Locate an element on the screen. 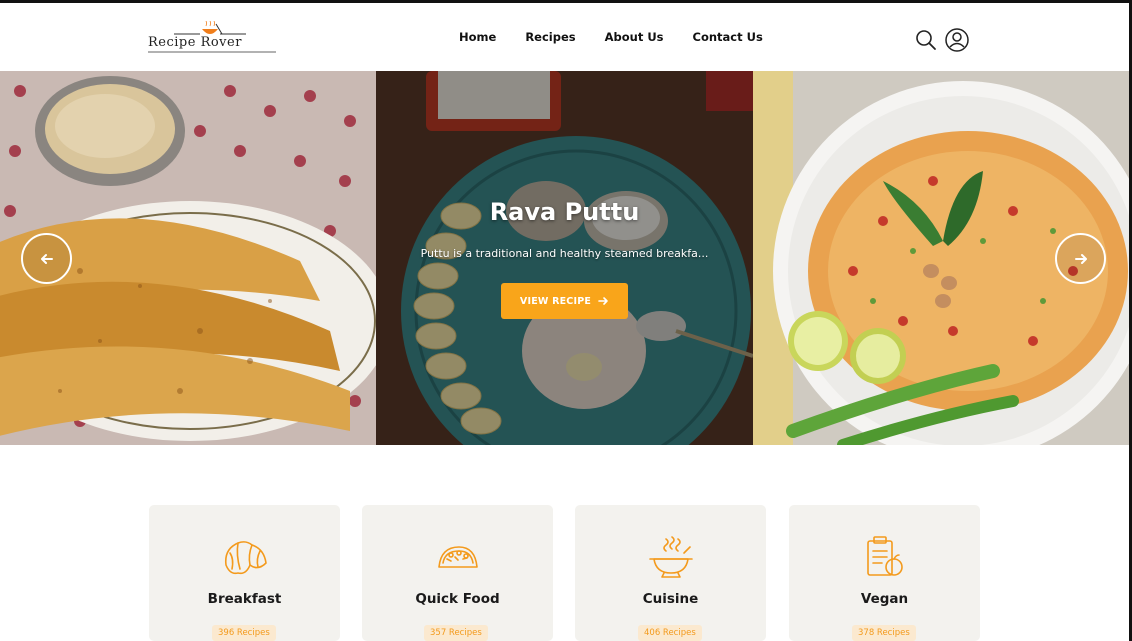 The width and height of the screenshot is (1132, 641). carousel-next-button is located at coordinates (1080, 258).